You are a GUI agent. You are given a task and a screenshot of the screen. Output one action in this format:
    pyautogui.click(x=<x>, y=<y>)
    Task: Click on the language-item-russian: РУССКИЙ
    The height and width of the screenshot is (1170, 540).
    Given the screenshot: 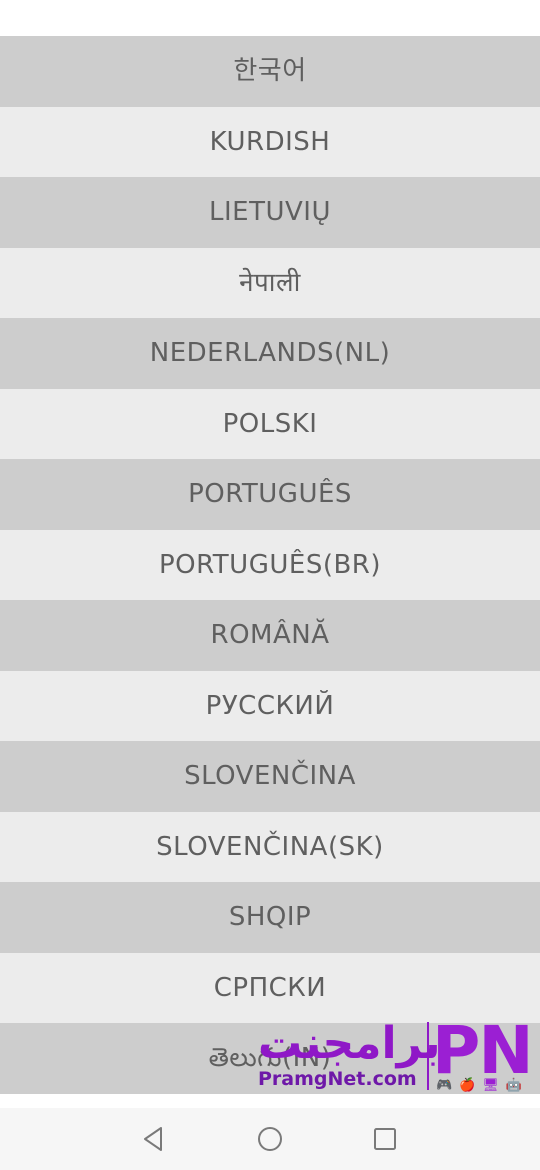 What is the action you would take?
    pyautogui.click(x=270, y=705)
    